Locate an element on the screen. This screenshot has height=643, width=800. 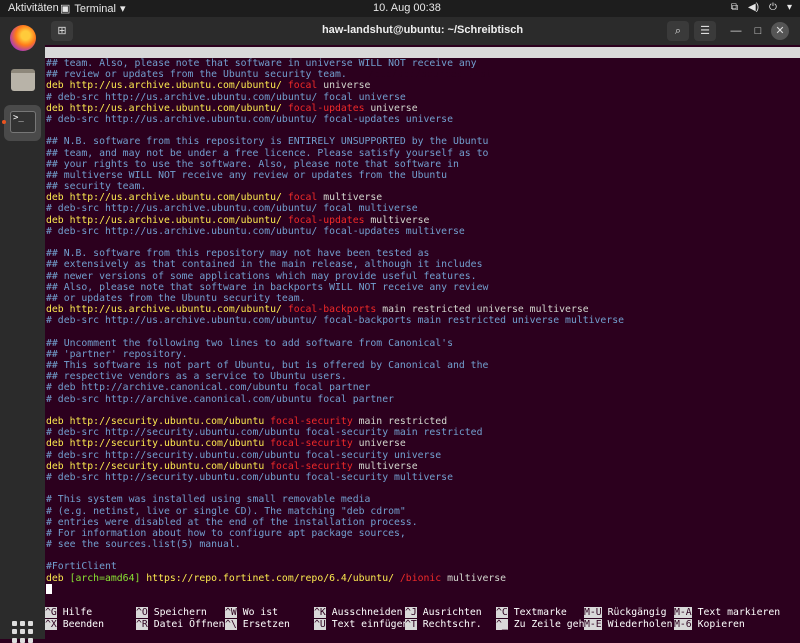
show-applications-icon is located at coordinates (23, 632).